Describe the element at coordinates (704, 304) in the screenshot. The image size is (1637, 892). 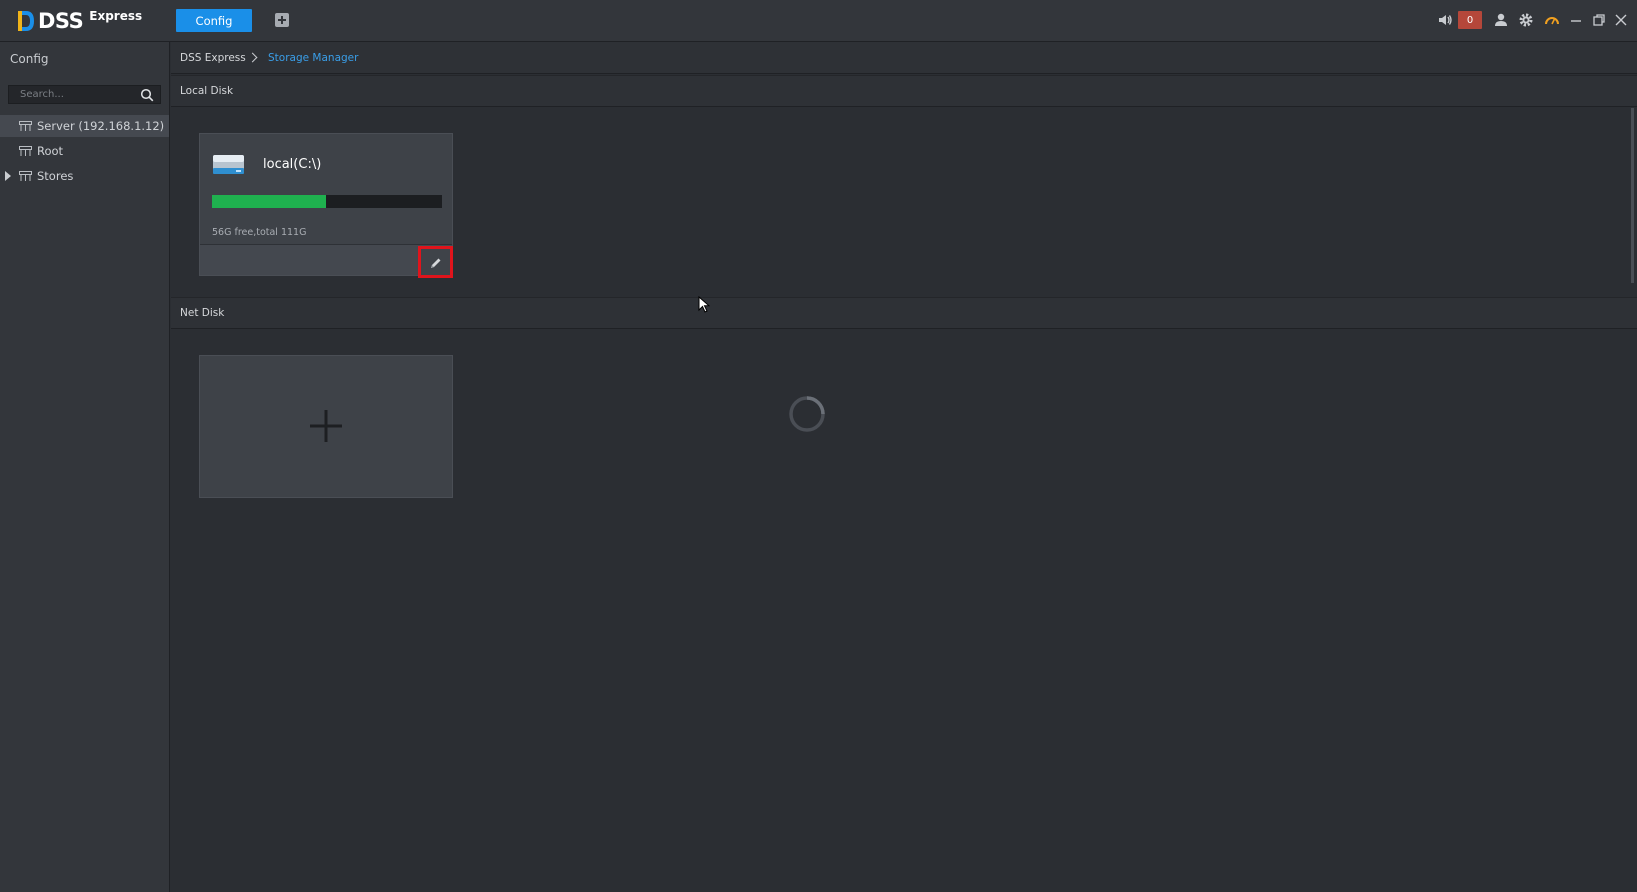
I see `mouse-cursor-icon` at that location.